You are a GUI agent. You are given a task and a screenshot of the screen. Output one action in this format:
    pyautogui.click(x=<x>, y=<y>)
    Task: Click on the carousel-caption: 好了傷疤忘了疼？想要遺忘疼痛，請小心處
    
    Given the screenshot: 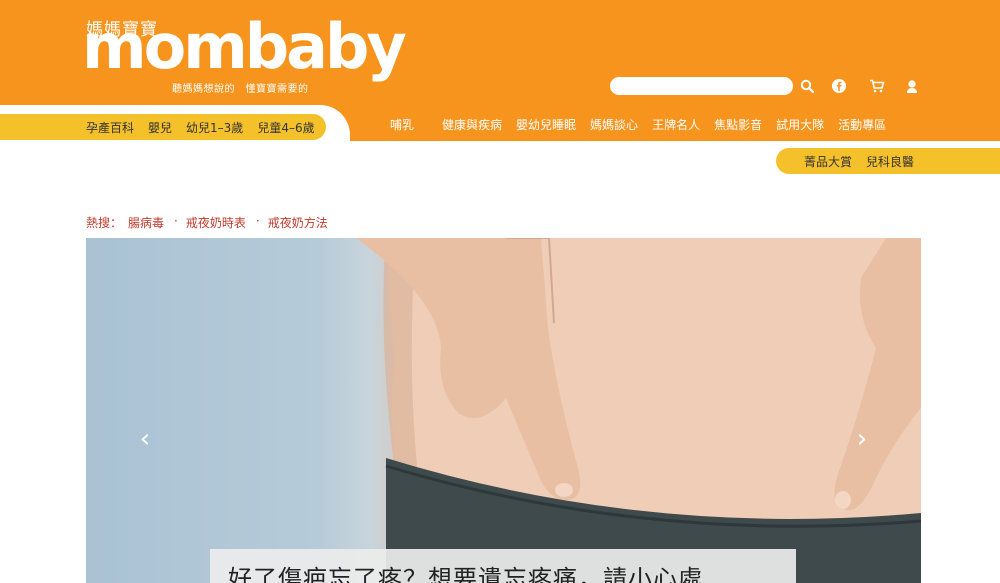 What is the action you would take?
    pyautogui.click(x=503, y=566)
    